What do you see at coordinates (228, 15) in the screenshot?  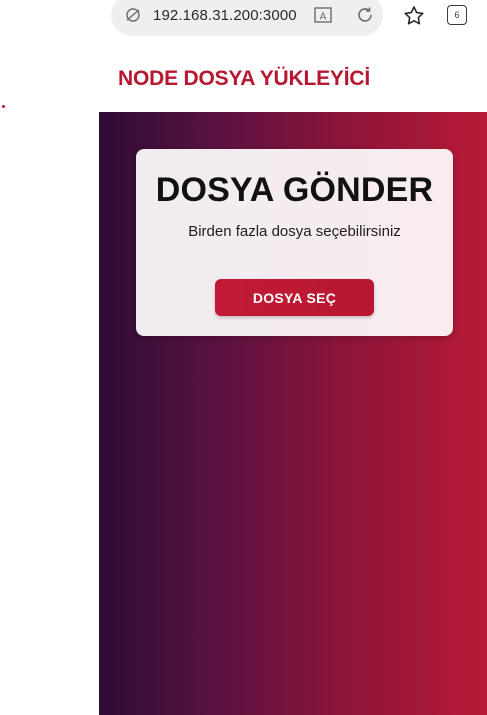 I see `url-text: 192.168.31.200:3000` at bounding box center [228, 15].